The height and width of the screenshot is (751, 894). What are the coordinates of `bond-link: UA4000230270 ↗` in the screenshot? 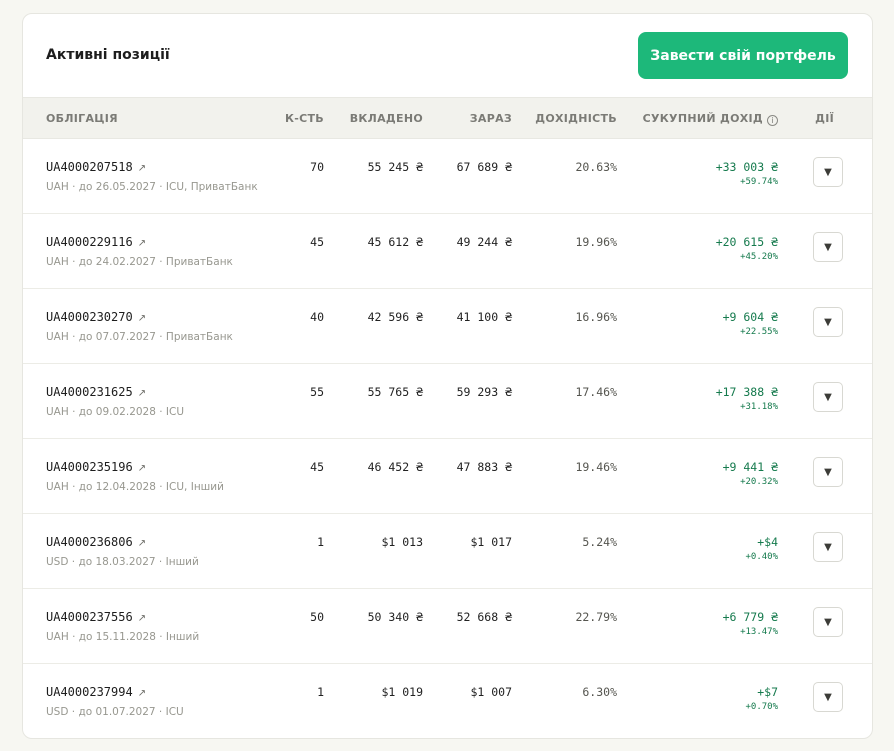 It's located at (96, 317).